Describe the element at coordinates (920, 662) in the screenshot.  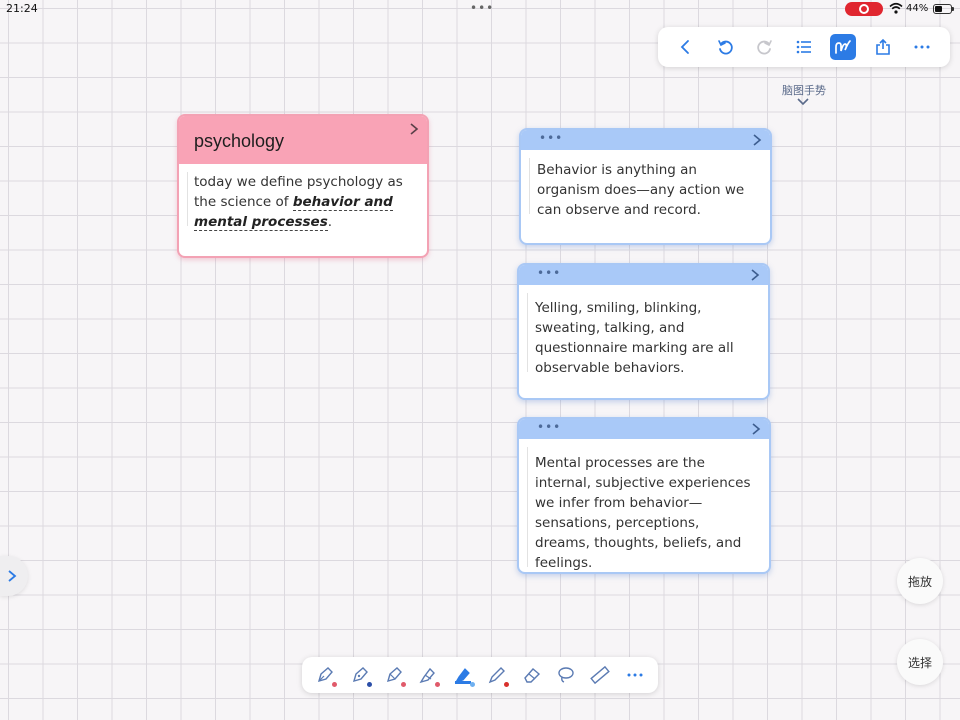
I see `select-mode-button: 选择` at that location.